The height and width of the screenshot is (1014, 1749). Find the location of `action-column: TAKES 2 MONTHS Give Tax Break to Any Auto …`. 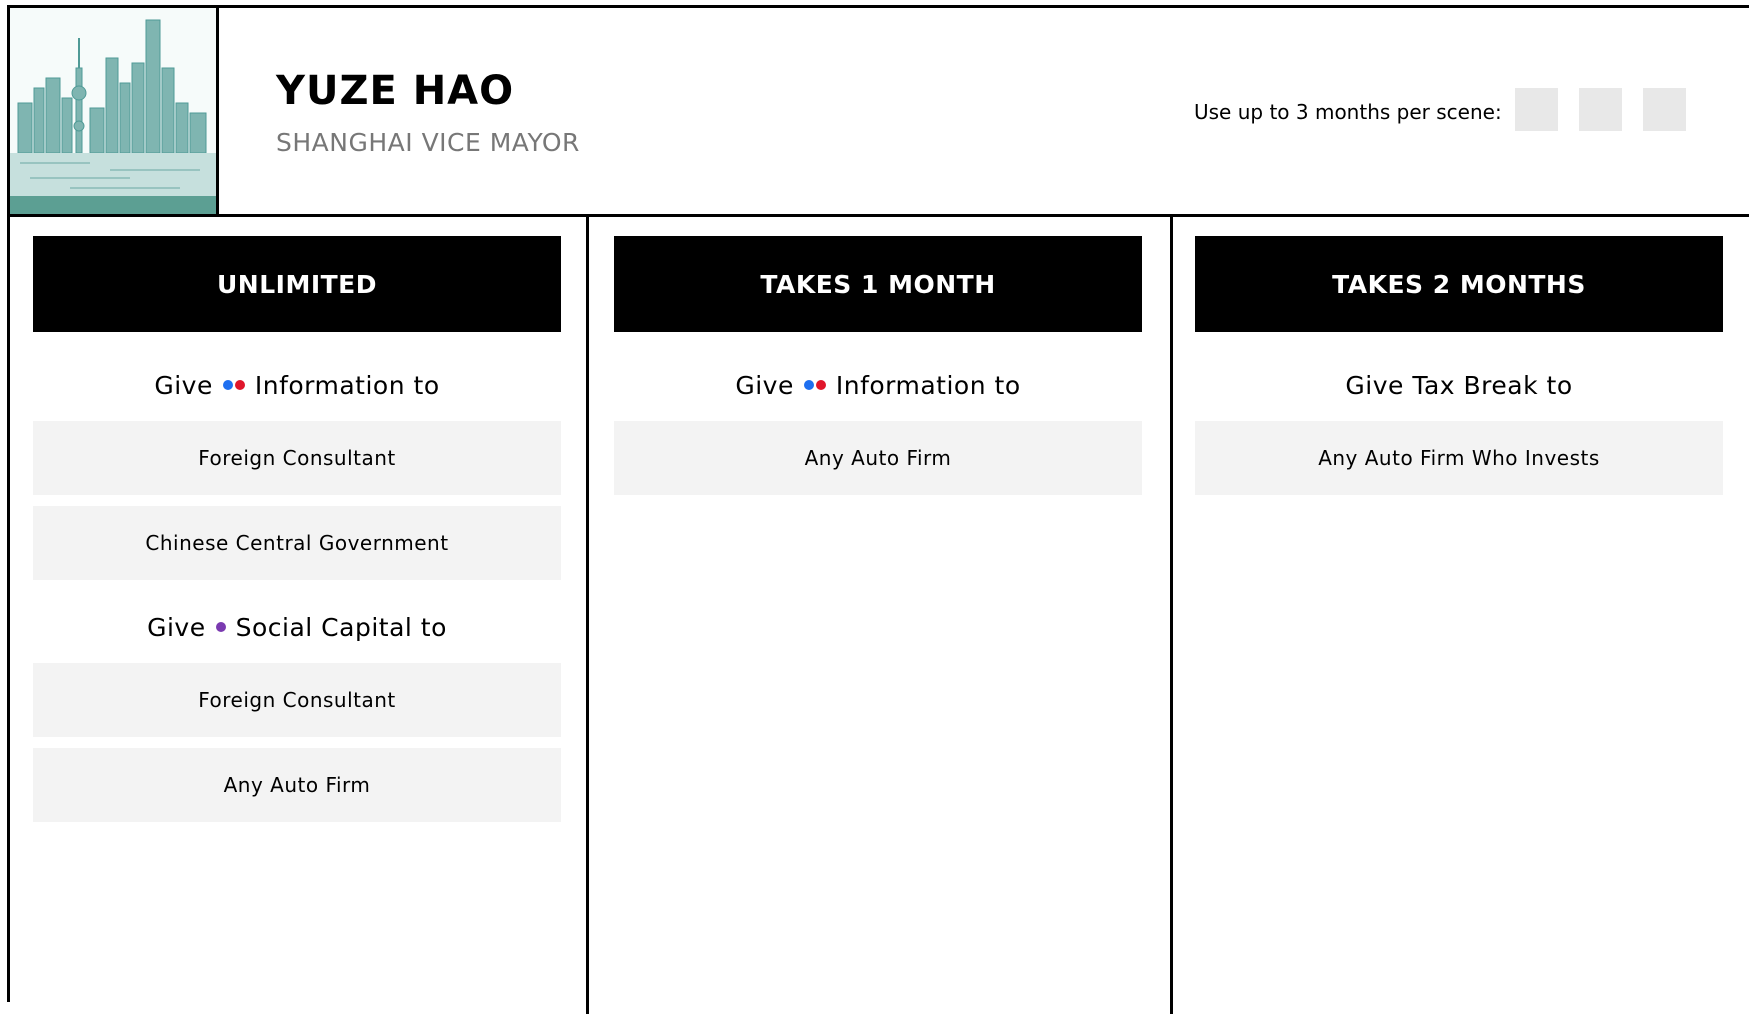

action-column: TAKES 2 MONTHS Give Tax Break to Any Auto … is located at coordinates (1459, 371).